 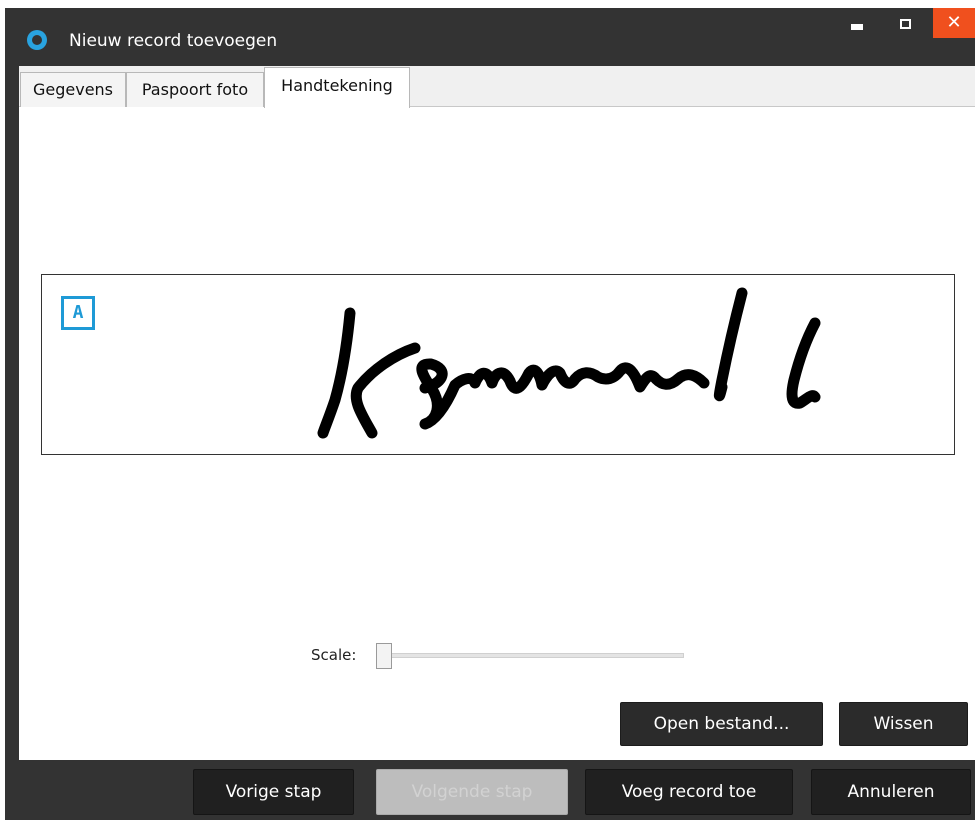 I want to click on title-bar: Nieuw record toevoegen ✕, so click(x=490, y=37).